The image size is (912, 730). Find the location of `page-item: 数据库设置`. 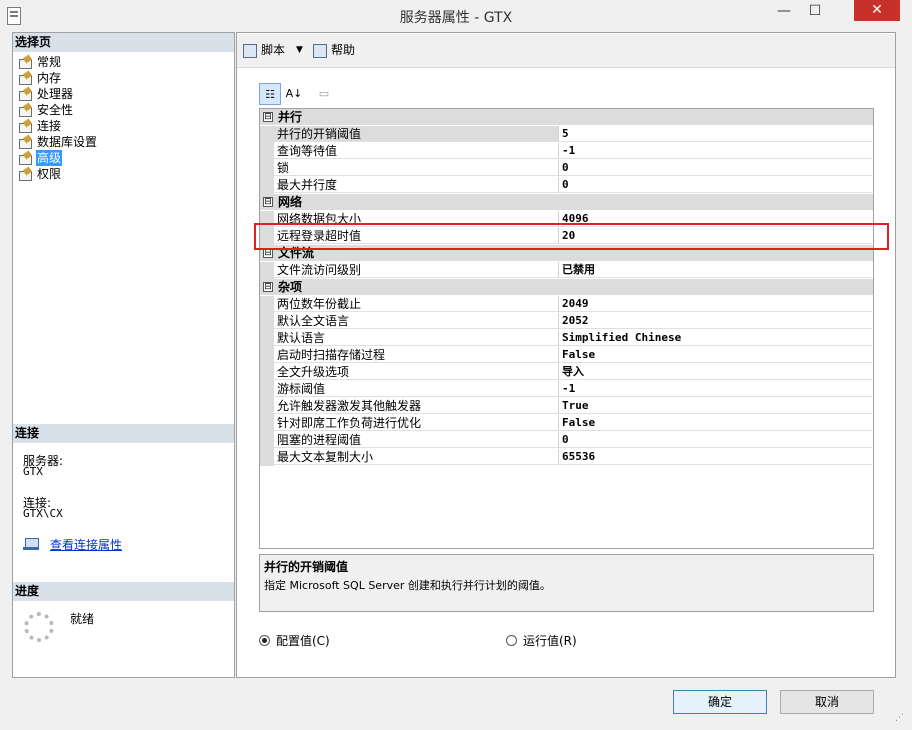

page-item: 数据库设置 is located at coordinates (58, 142).